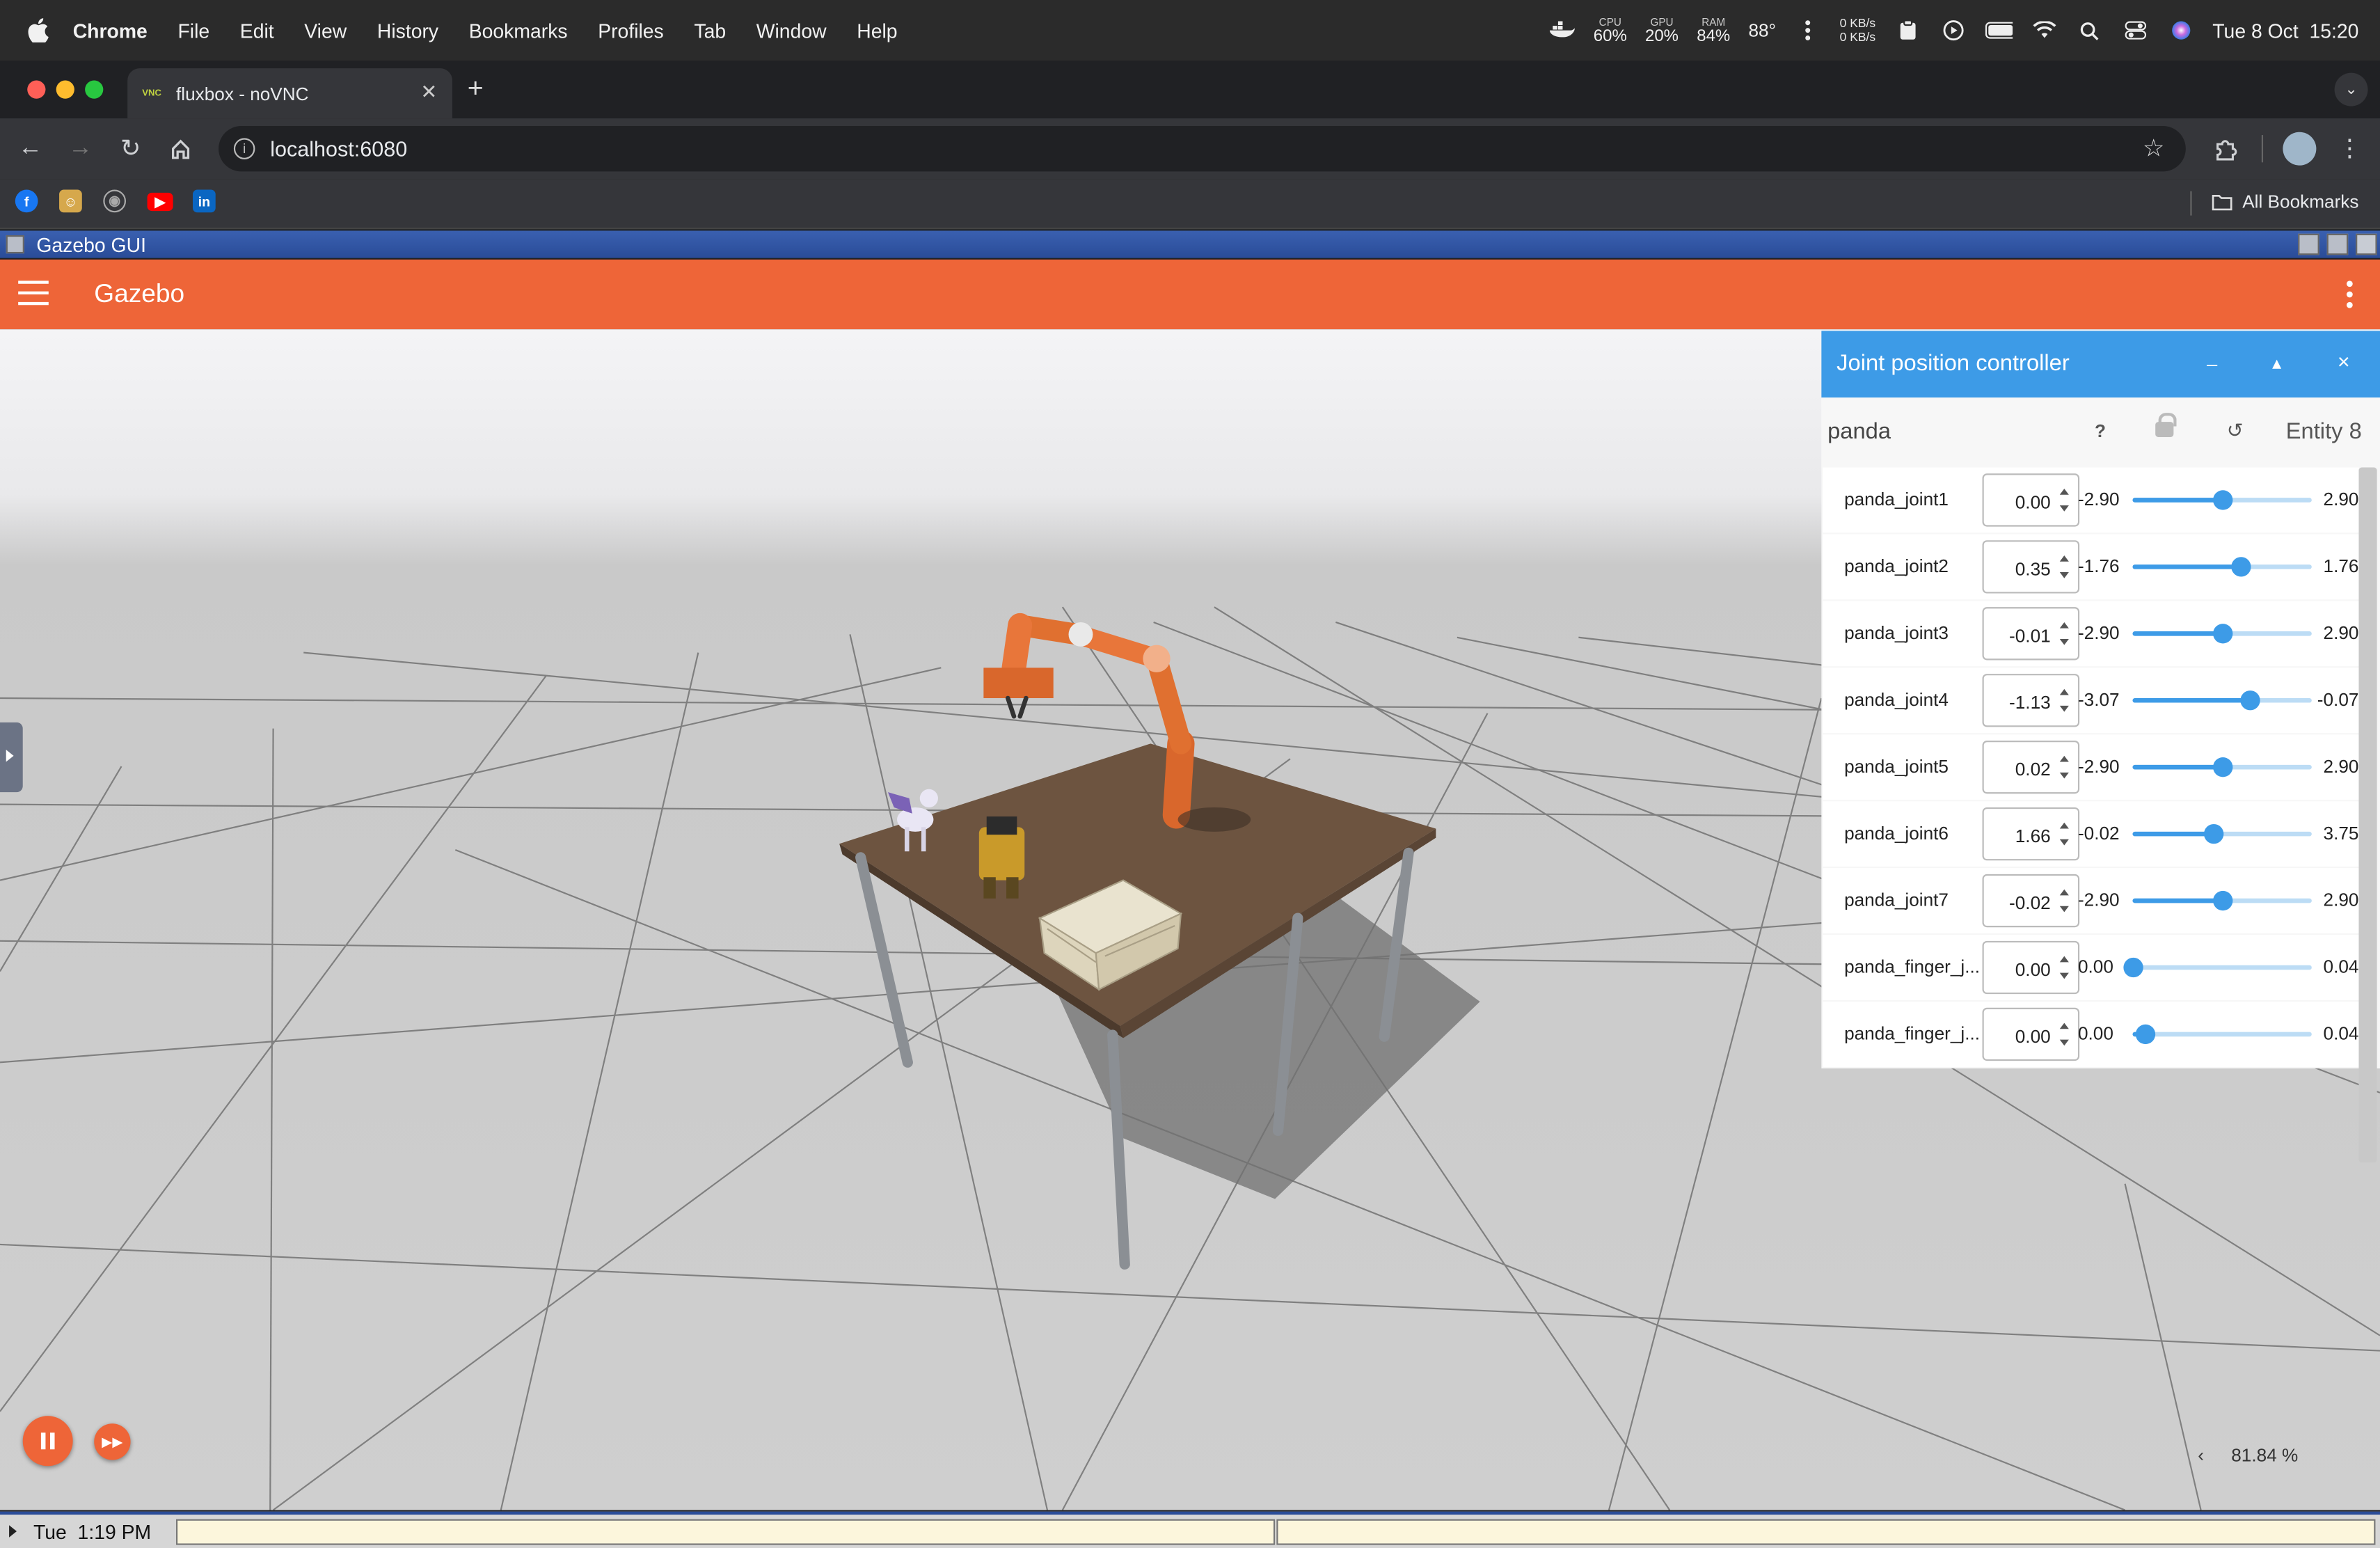  Describe the element at coordinates (1953, 30) in the screenshot. I see `play-circle-icon` at that location.